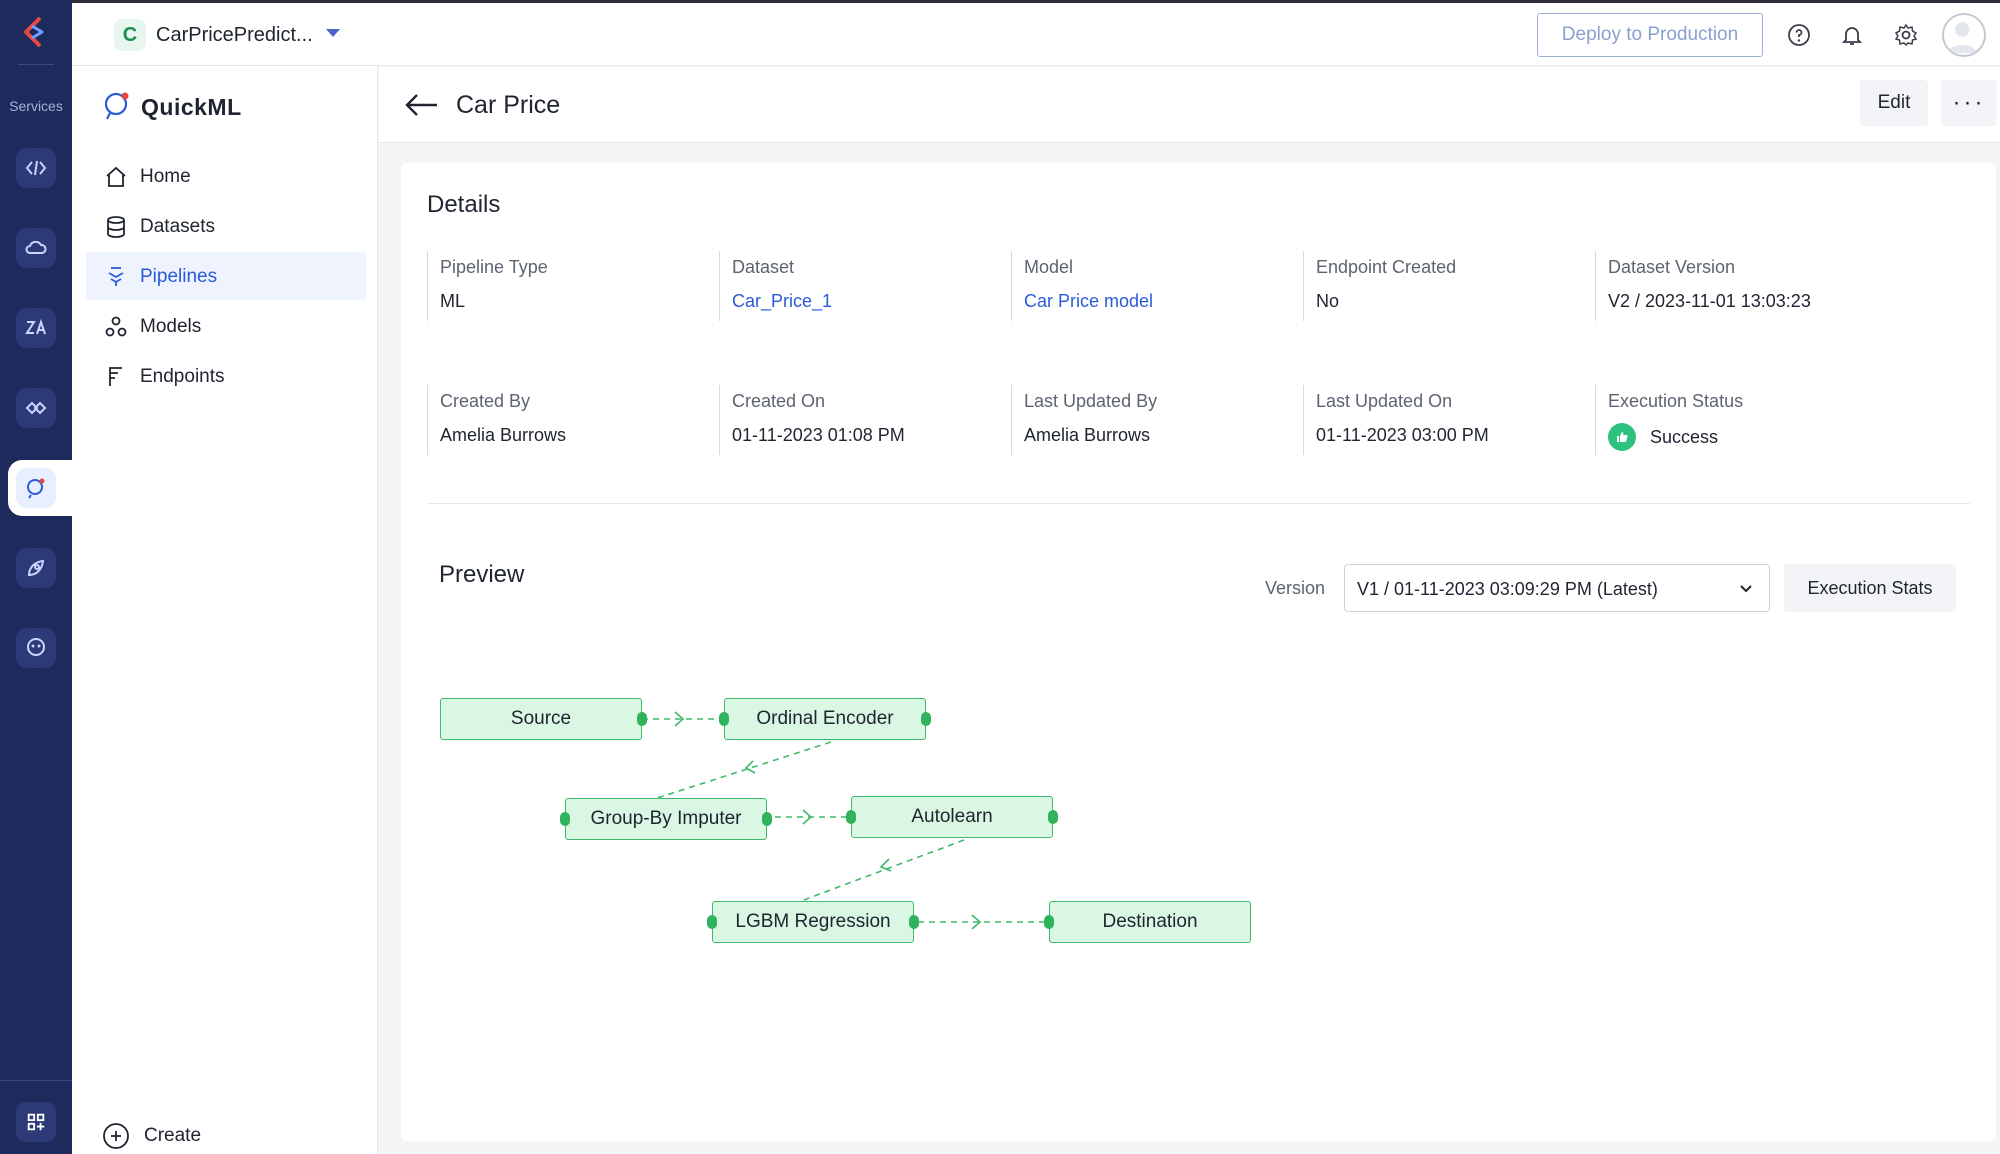 The height and width of the screenshot is (1154, 2000). Describe the element at coordinates (182, 376) in the screenshot. I see `sidebar-item-label: Endpoints` at that location.